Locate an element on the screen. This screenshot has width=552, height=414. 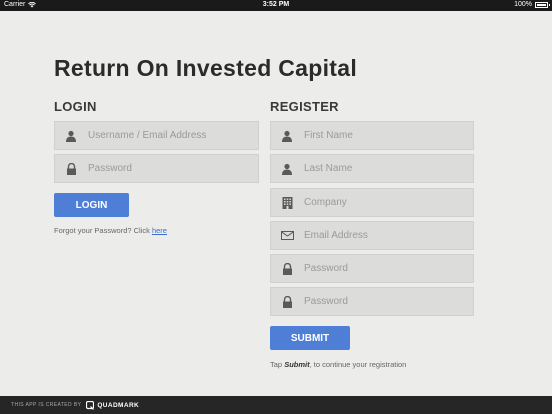
email-field is located at coordinates (372, 235).